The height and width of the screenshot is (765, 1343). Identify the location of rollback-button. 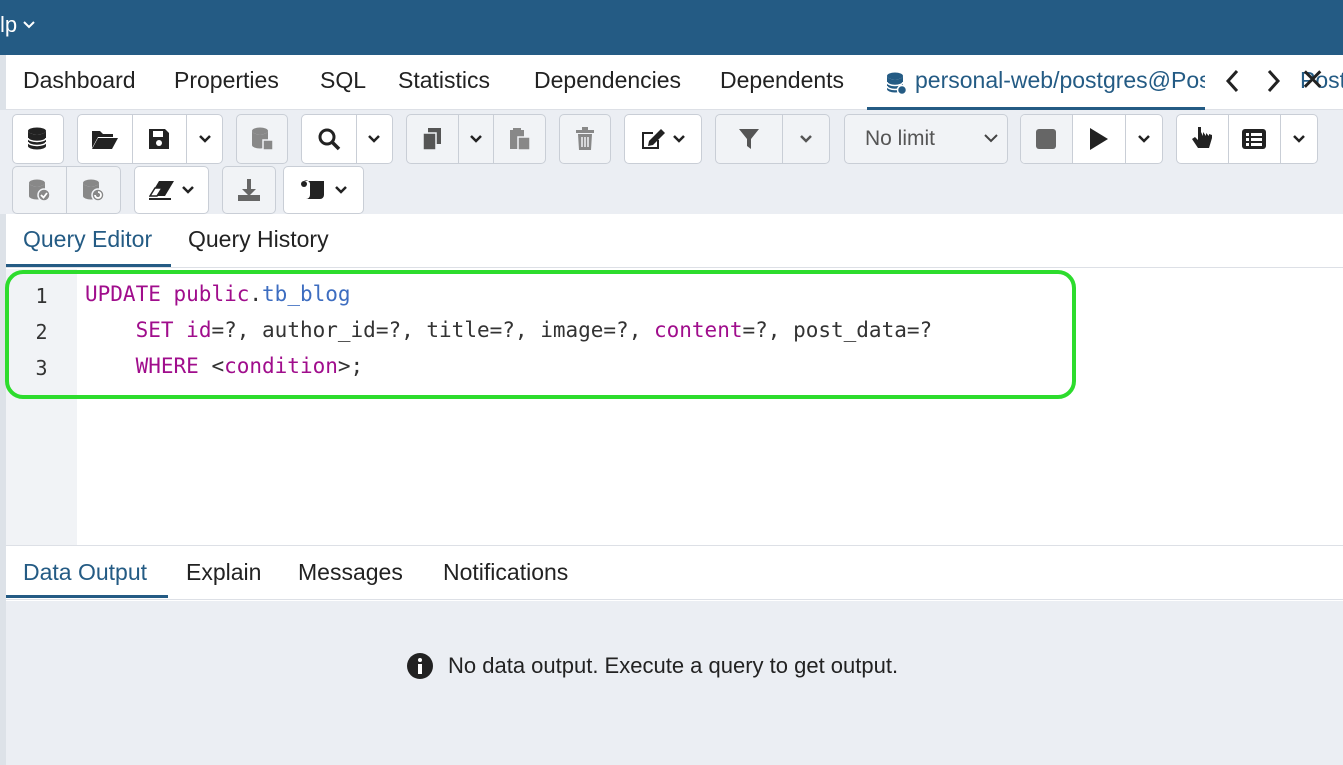
(93, 190).